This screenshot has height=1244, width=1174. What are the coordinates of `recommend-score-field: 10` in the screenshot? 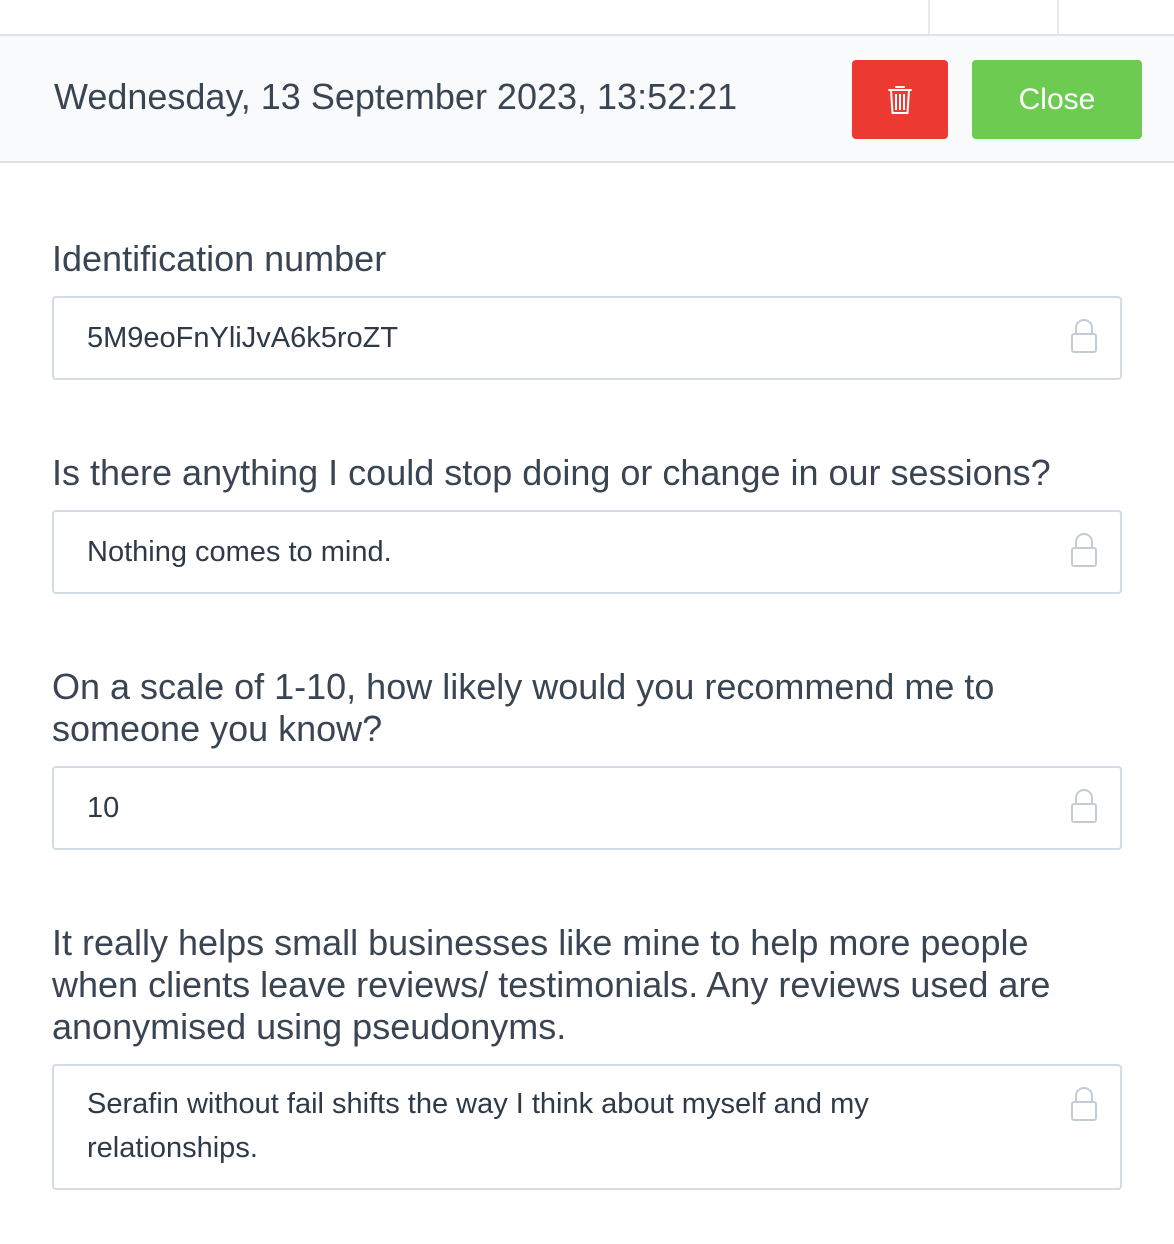 It's located at (587, 808).